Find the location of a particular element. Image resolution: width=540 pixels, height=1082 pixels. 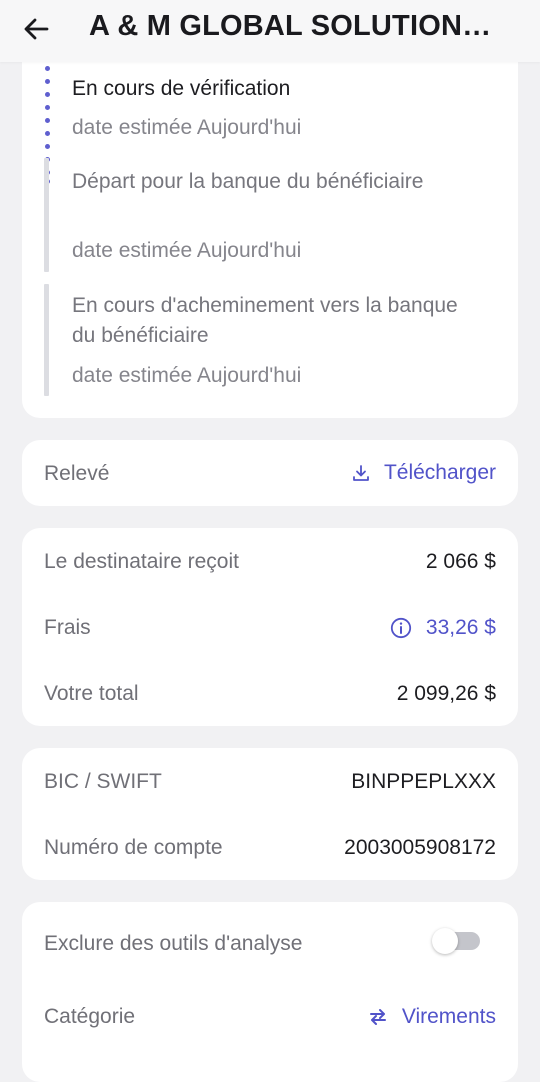

recipient-receives-label: Le destinataire reçoit is located at coordinates (141, 561).